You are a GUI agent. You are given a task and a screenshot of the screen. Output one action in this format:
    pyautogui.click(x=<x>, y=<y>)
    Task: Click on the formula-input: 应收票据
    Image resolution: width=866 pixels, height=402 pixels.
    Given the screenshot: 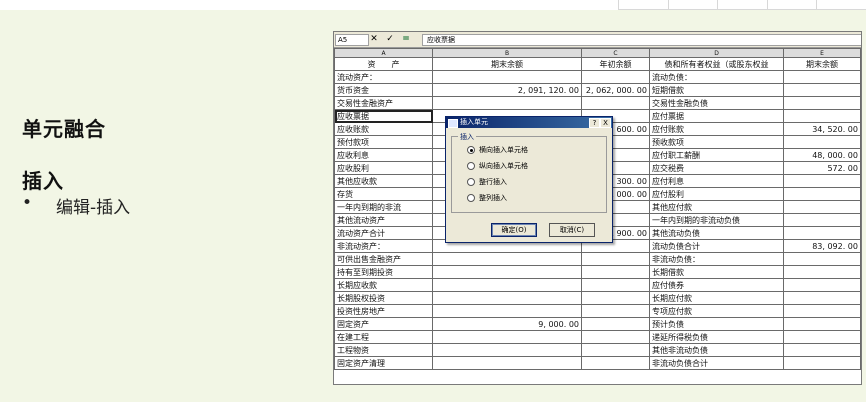 What is the action you would take?
    pyautogui.click(x=641, y=40)
    